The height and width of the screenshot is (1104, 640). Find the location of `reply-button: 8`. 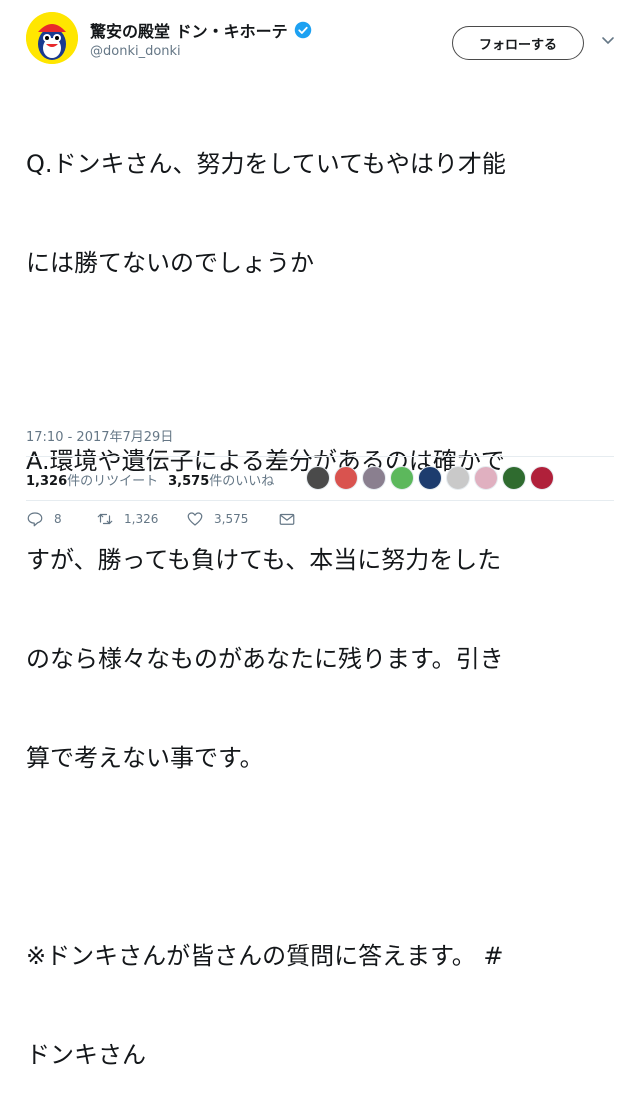

reply-button: 8 is located at coordinates (61, 519).